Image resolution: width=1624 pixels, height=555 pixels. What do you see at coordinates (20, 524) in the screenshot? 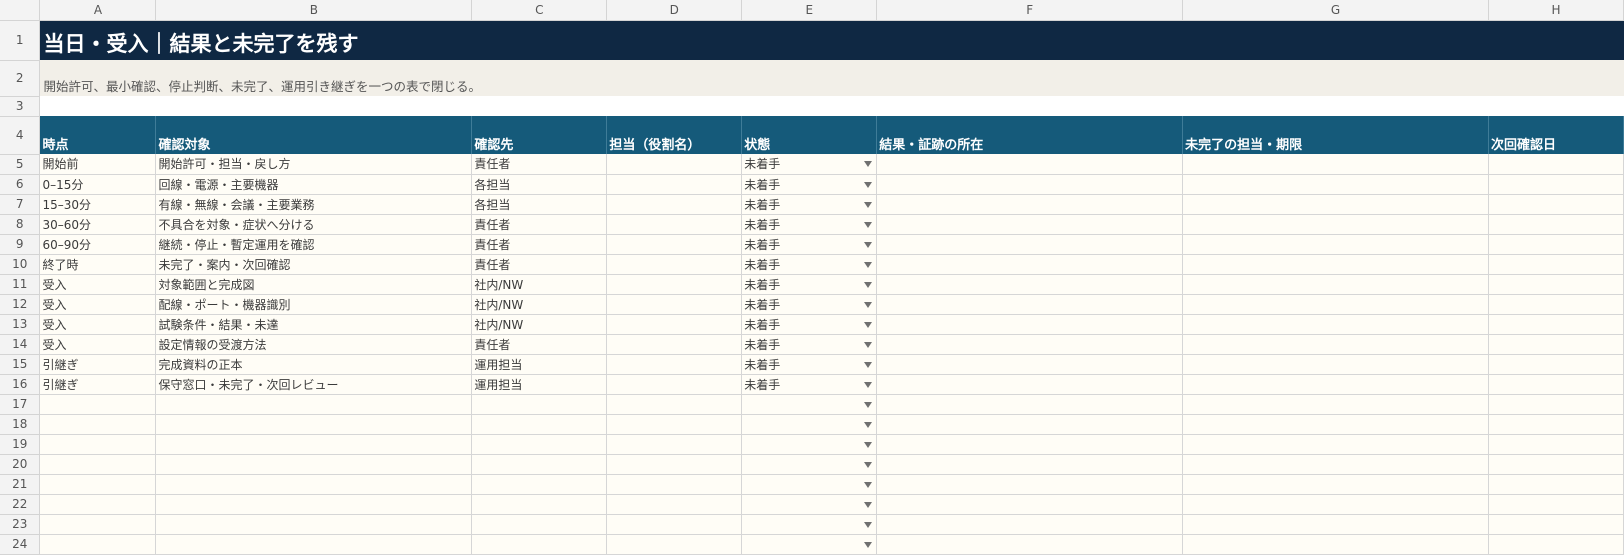
I see `row-header: 23` at bounding box center [20, 524].